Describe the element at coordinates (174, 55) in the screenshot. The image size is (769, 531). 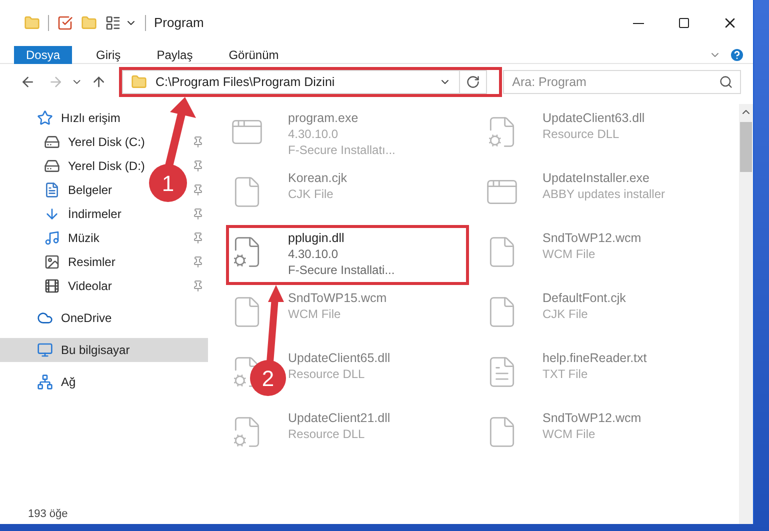
I see `ribbon-tab: Paylaş` at that location.